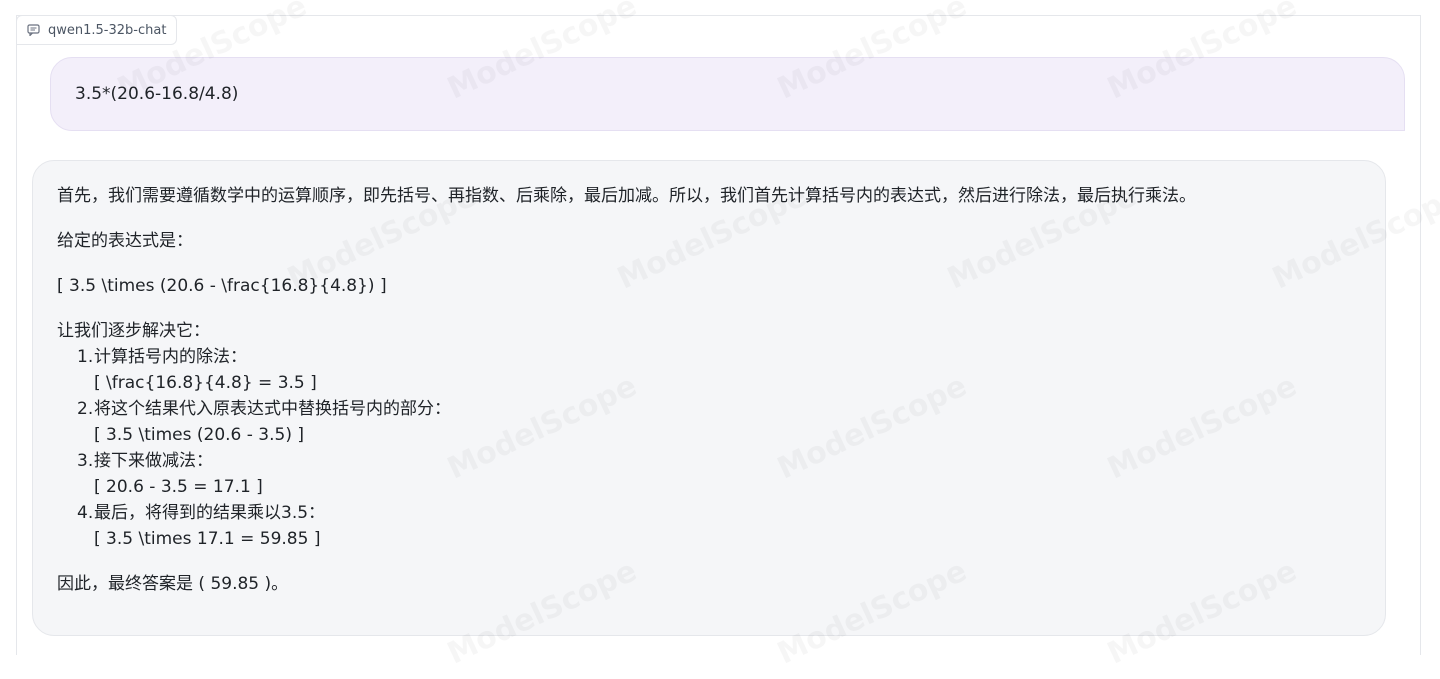  What do you see at coordinates (199, 435) in the screenshot?
I see `step-formula: [ 3.5 \times (20.6 - 3.5) ]` at bounding box center [199, 435].